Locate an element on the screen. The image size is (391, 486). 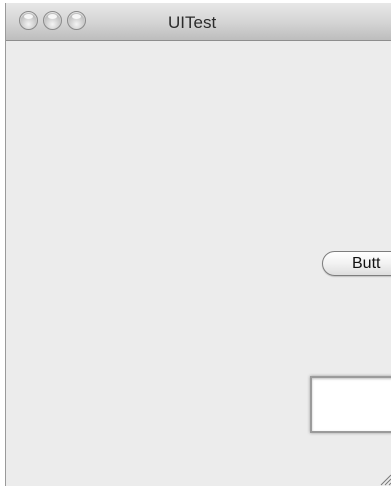
close-icon is located at coordinates (28, 20).